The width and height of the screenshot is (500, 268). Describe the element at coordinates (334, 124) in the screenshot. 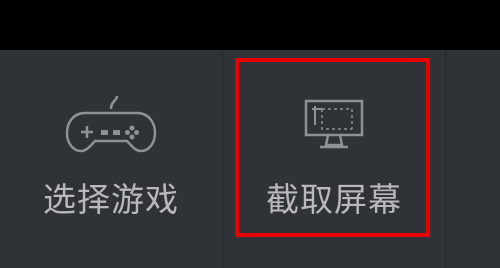

I see `monitor-capture-icon` at that location.